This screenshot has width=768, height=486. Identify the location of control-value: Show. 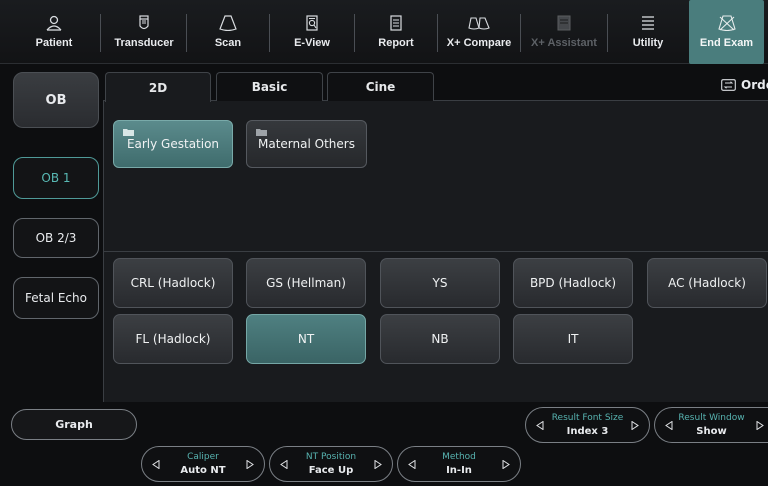
(711, 431).